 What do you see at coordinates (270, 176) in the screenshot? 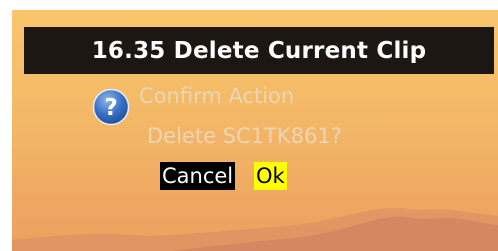
I see `ok-button: Ok` at bounding box center [270, 176].